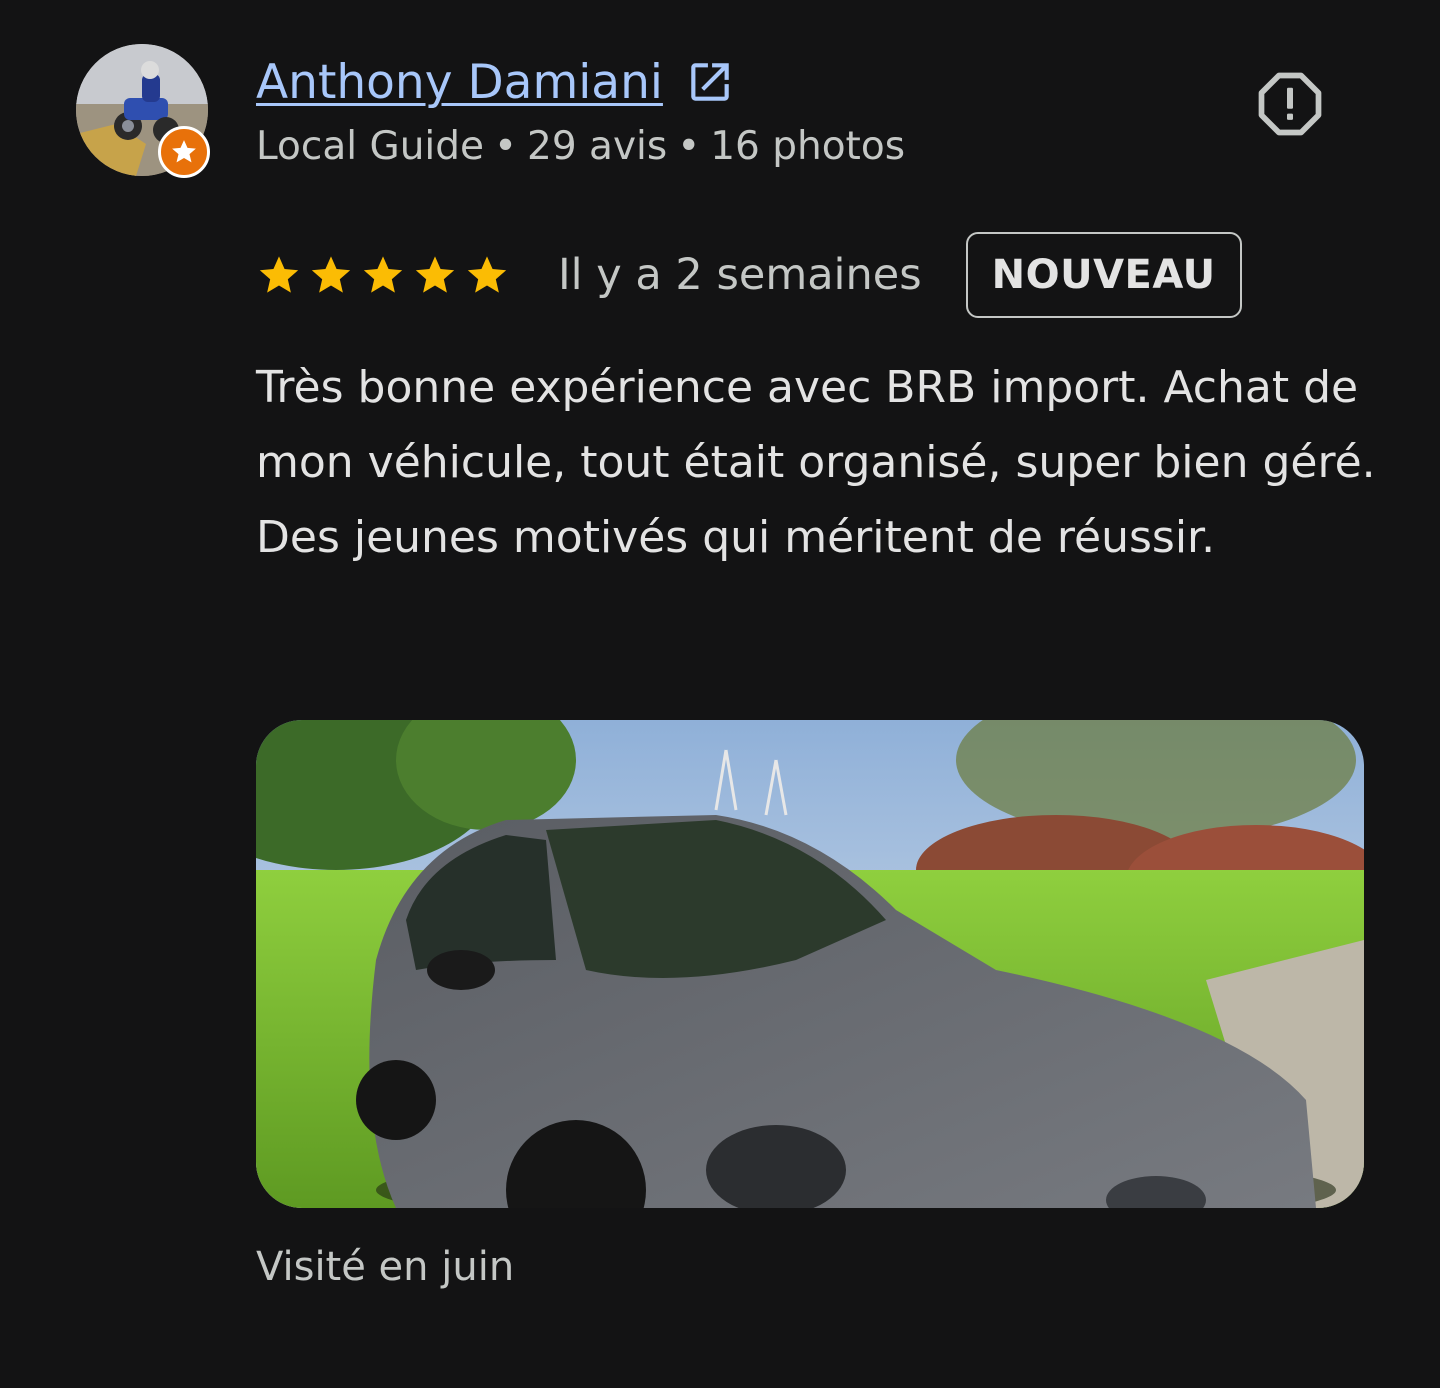 The width and height of the screenshot is (1440, 1388). Describe the element at coordinates (808, 146) in the screenshot. I see `photo-count: 16 photos` at that location.